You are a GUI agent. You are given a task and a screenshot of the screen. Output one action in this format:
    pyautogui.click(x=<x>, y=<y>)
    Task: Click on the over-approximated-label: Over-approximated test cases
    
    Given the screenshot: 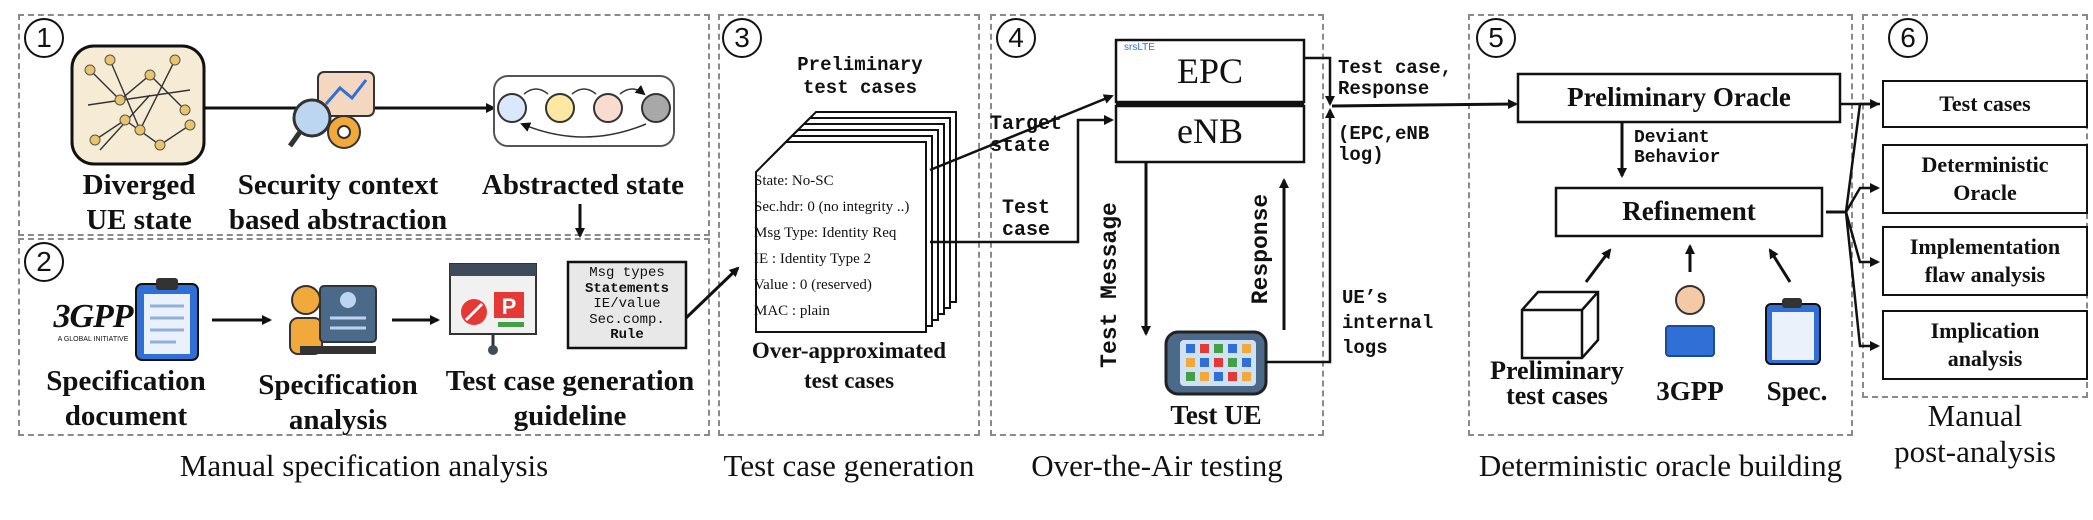 What is the action you would take?
    pyautogui.click(x=849, y=365)
    